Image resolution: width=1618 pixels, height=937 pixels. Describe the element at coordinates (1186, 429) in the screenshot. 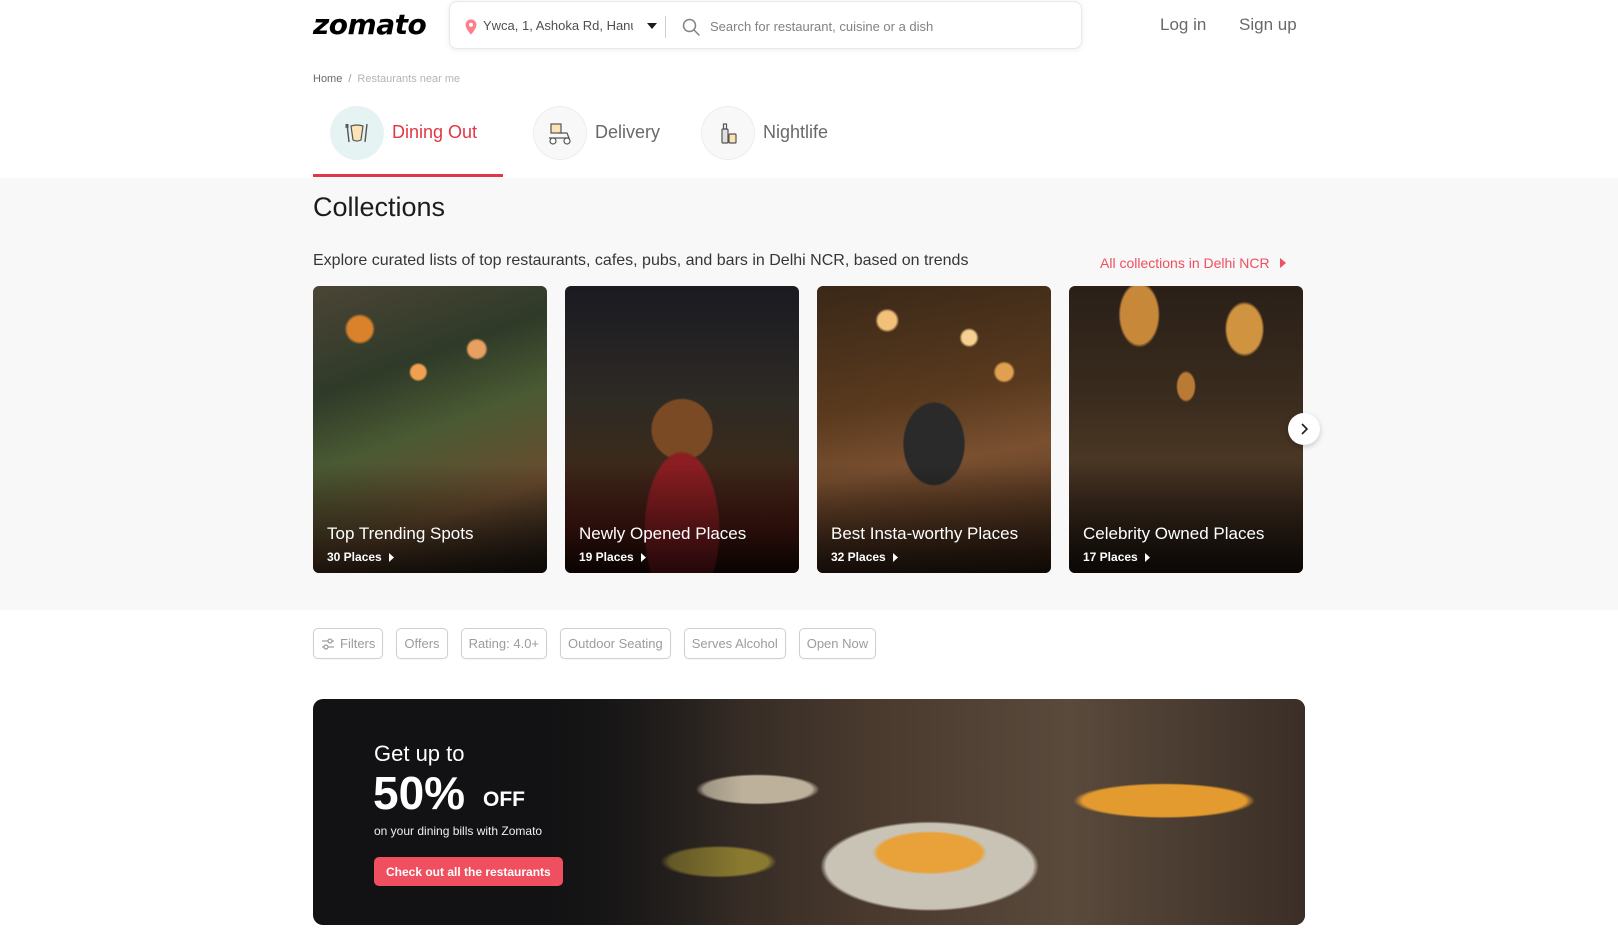

I see `collection-card: Celebrity Owned Places 17 Places` at that location.